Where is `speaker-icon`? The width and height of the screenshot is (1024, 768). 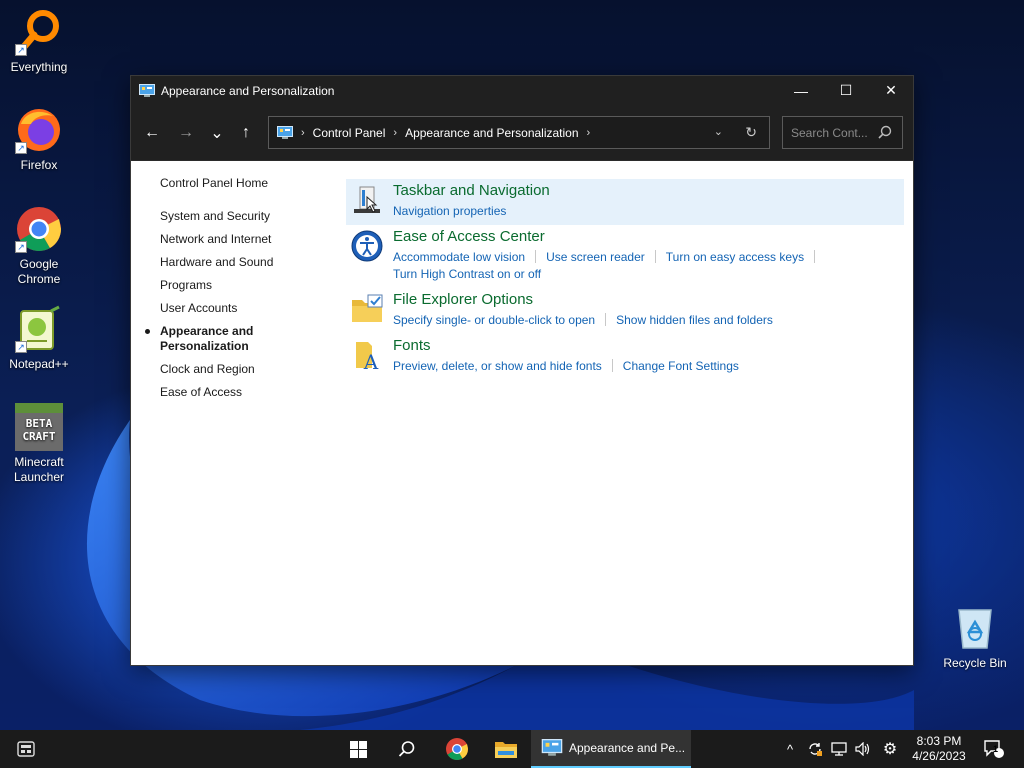 speaker-icon is located at coordinates (862, 749).